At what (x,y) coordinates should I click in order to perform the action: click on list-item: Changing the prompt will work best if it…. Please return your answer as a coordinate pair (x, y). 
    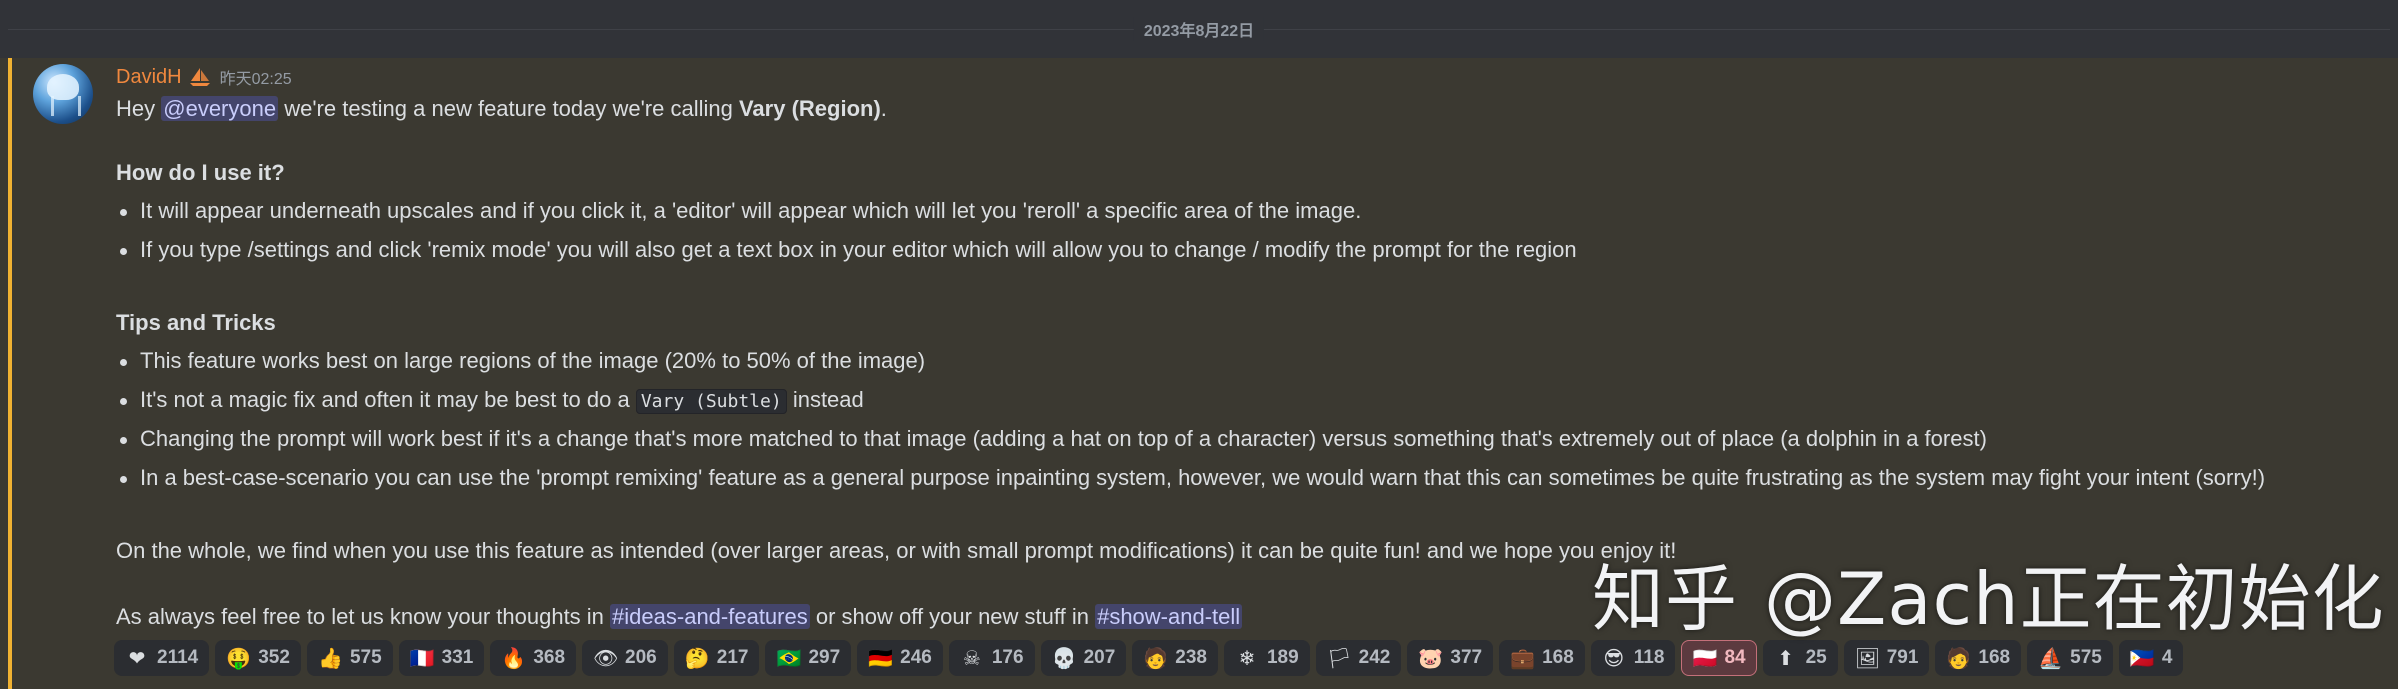
    Looking at the image, I should click on (1051, 439).